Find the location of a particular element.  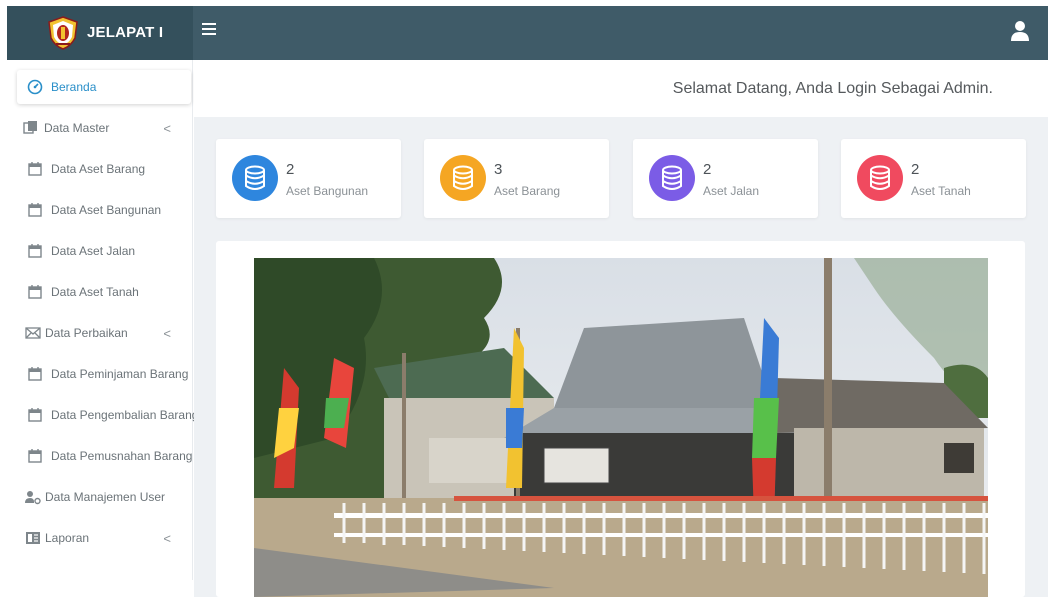

sidebar-item-label: Data Aset Bangunan is located at coordinates (106, 210).